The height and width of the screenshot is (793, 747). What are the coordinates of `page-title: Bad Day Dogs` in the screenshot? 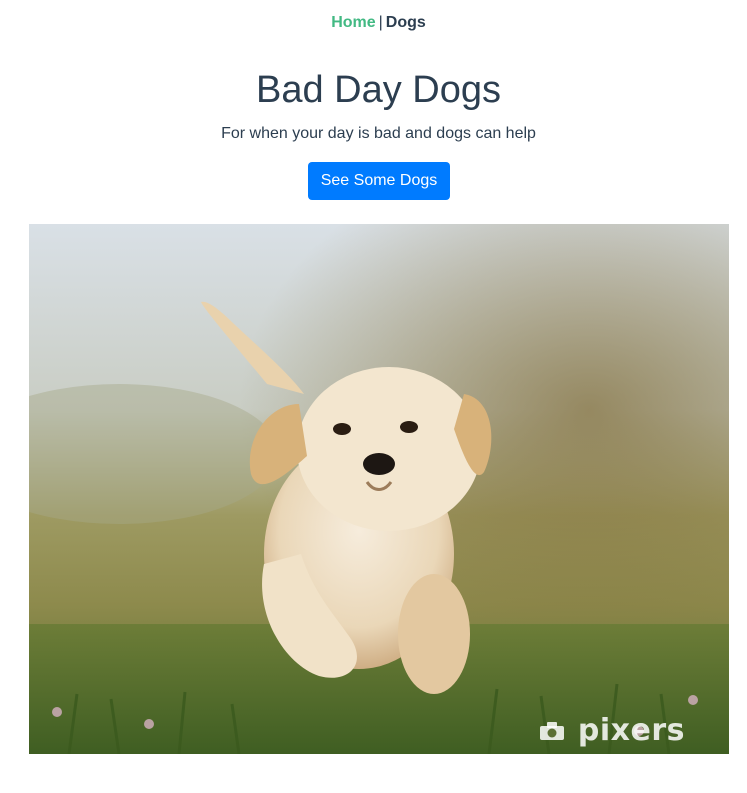 It's located at (378, 90).